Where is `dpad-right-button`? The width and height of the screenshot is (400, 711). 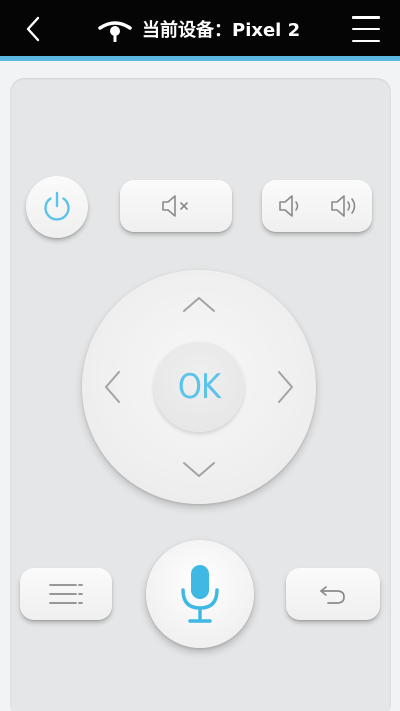 dpad-right-button is located at coordinates (286, 387).